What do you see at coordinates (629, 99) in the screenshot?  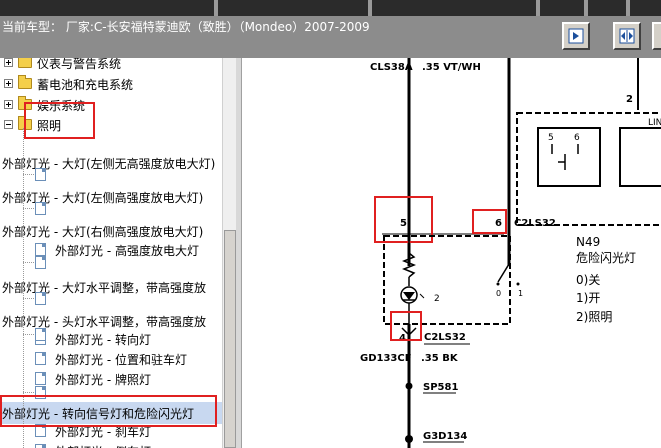 I see `pin-2-top: 2` at bounding box center [629, 99].